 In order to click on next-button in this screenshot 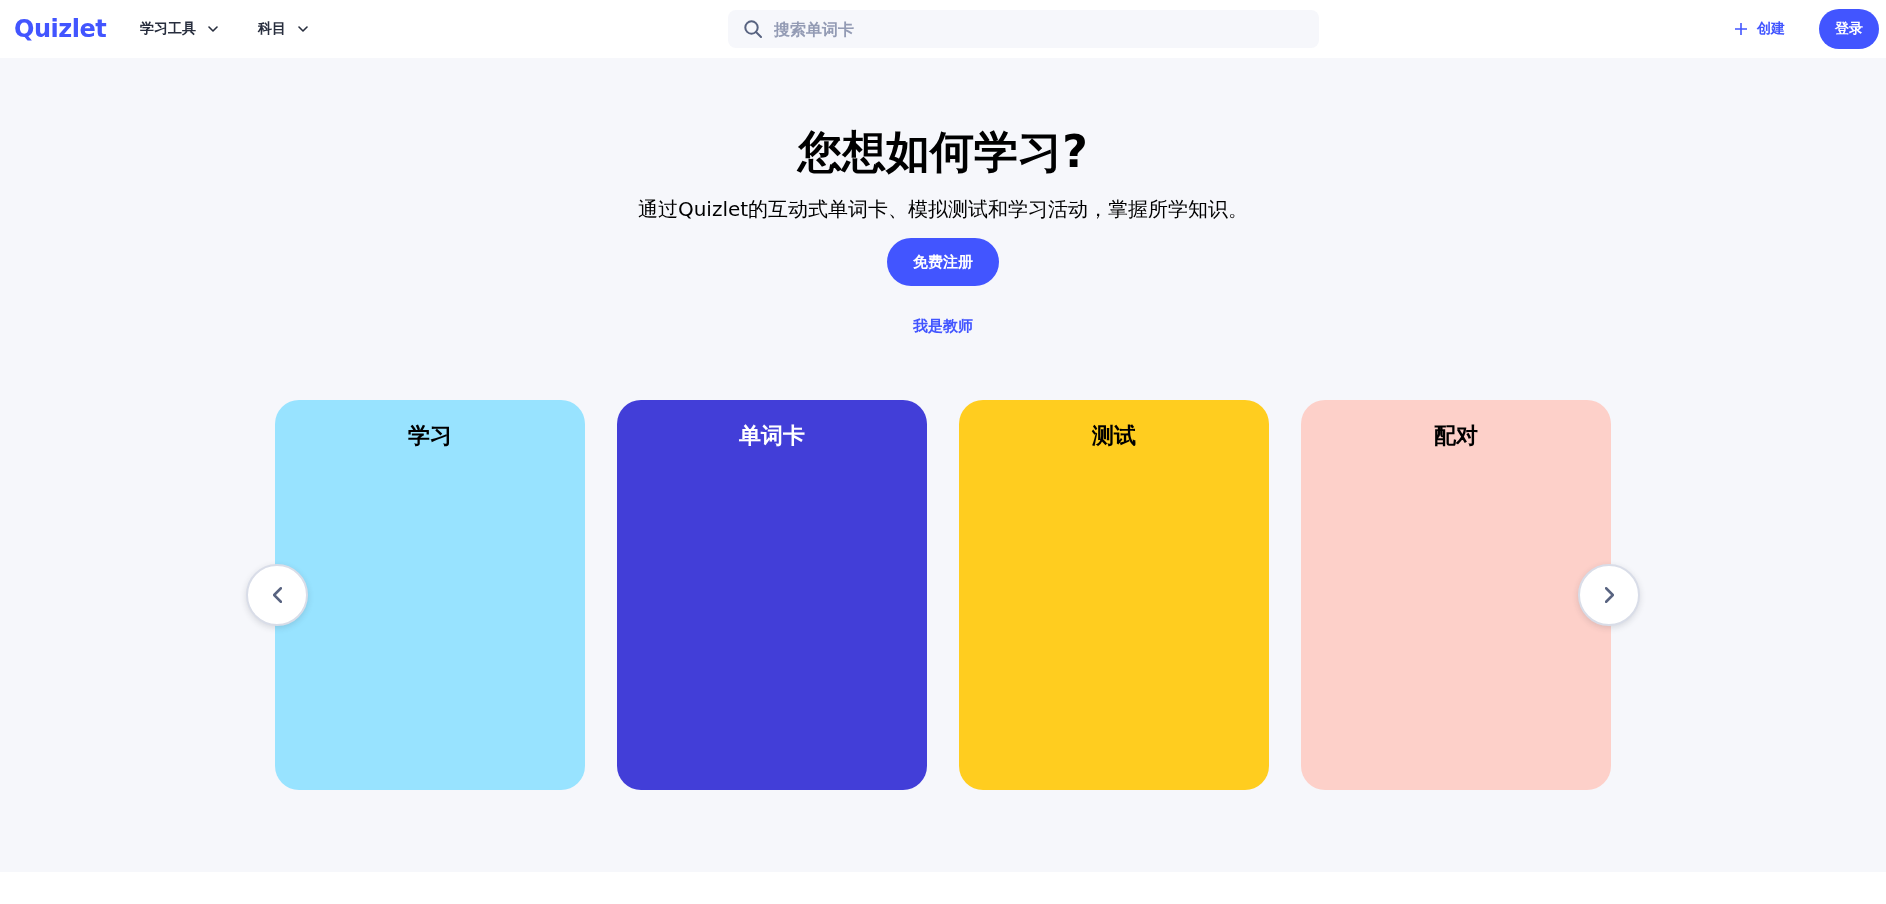, I will do `click(1609, 595)`.